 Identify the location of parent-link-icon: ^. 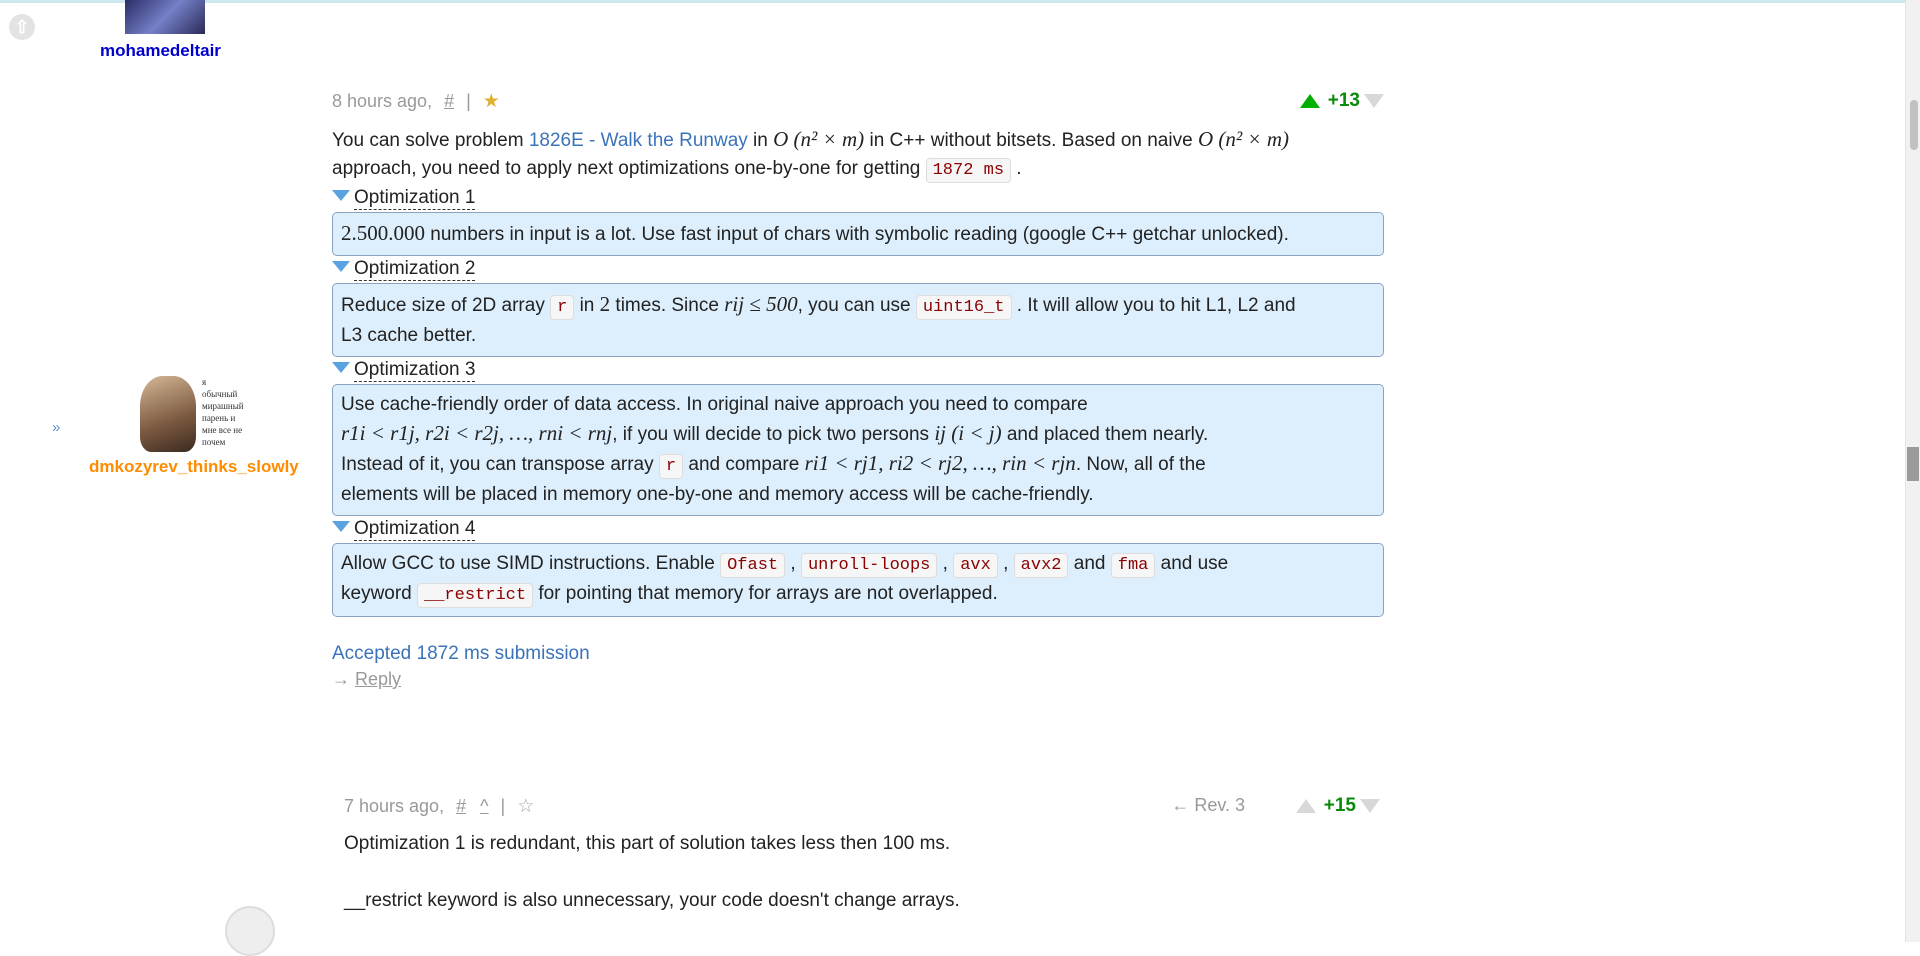
(484, 806).